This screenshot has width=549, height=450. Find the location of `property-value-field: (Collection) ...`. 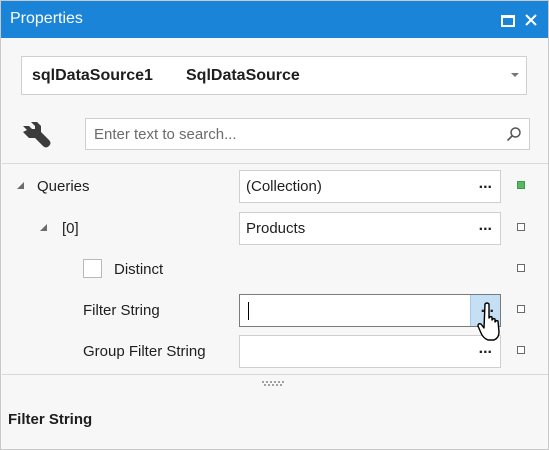

property-value-field: (Collection) ... is located at coordinates (370, 186).